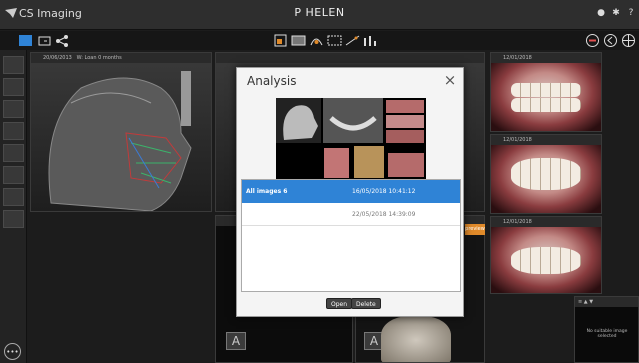  What do you see at coordinates (13, 65) in the screenshot?
I see `zoom-tool-button` at bounding box center [13, 65].